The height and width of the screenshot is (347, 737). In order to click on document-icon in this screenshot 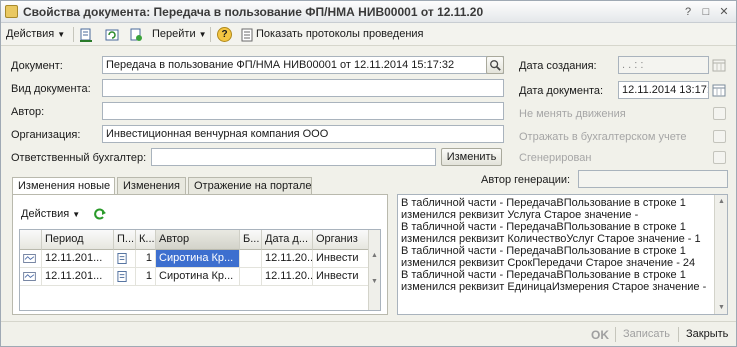, I will do `click(11, 11)`.